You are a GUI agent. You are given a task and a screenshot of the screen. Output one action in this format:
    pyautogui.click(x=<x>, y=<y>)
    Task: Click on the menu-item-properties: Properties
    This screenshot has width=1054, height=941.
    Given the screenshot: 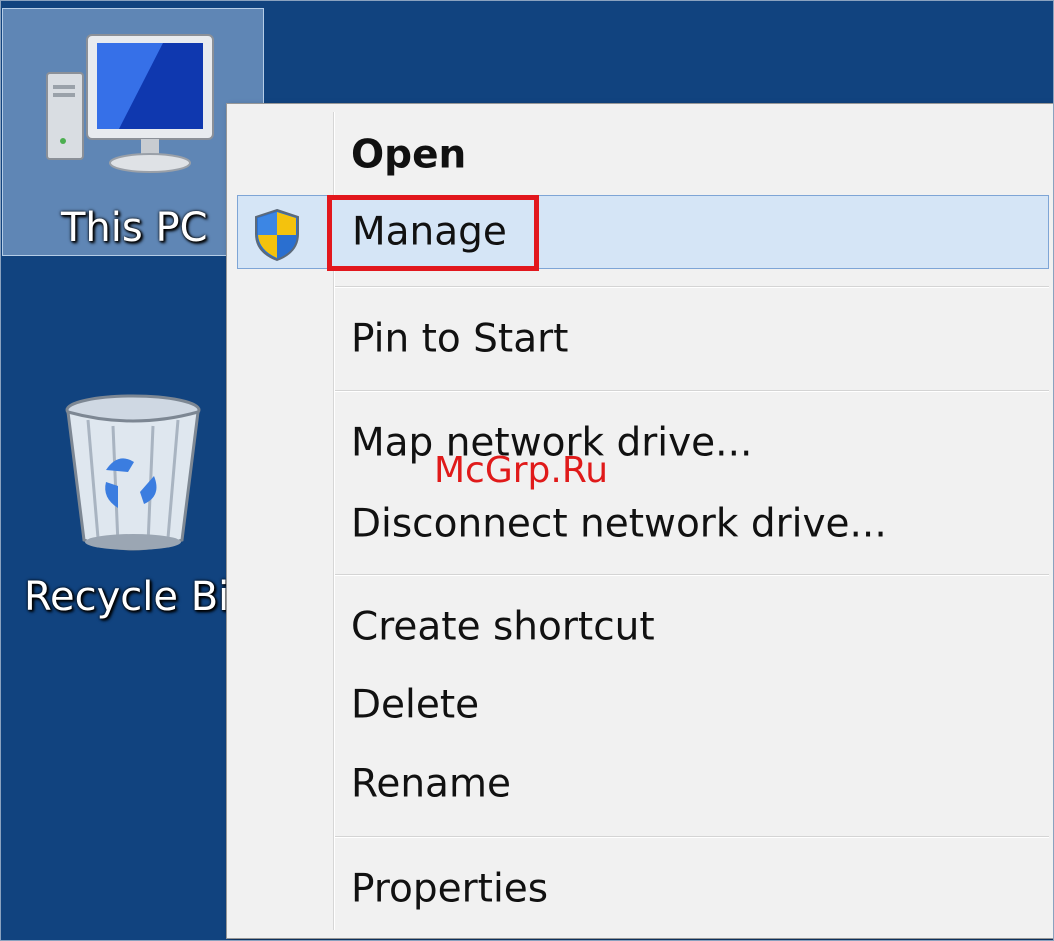 What is the action you would take?
    pyautogui.click(x=643, y=889)
    